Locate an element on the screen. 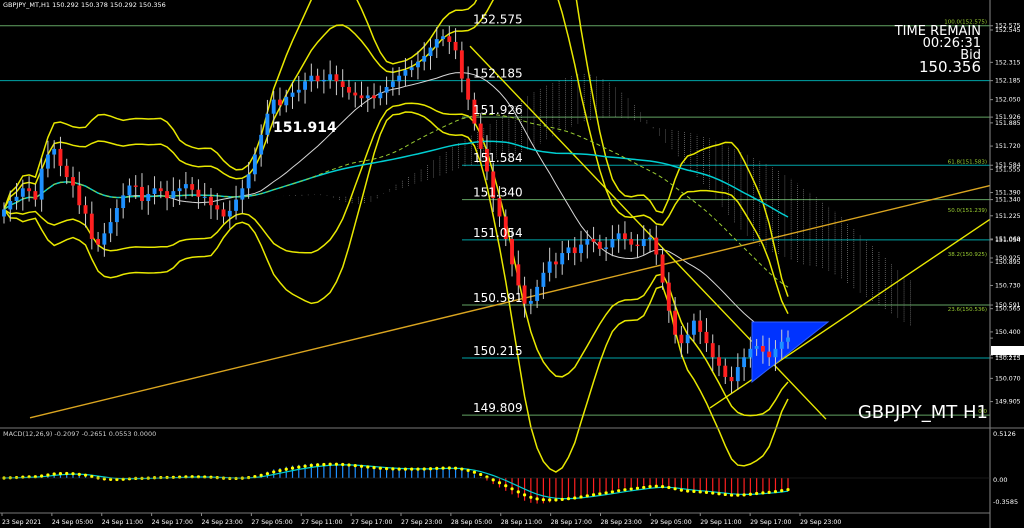 This screenshot has width=1024, height=528. price-tick-label: 151.555 is located at coordinates (1008, 169).